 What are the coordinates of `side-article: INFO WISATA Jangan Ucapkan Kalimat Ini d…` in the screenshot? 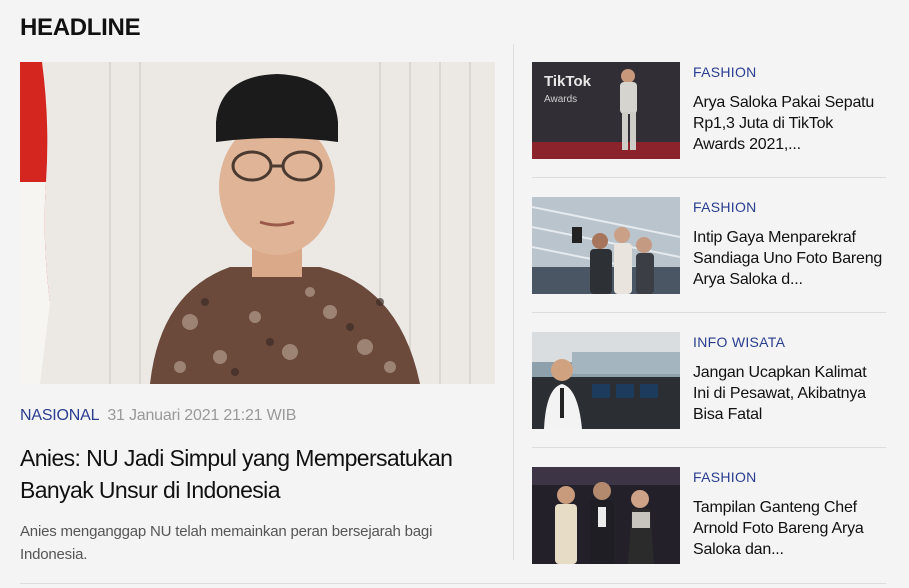 It's located at (709, 380).